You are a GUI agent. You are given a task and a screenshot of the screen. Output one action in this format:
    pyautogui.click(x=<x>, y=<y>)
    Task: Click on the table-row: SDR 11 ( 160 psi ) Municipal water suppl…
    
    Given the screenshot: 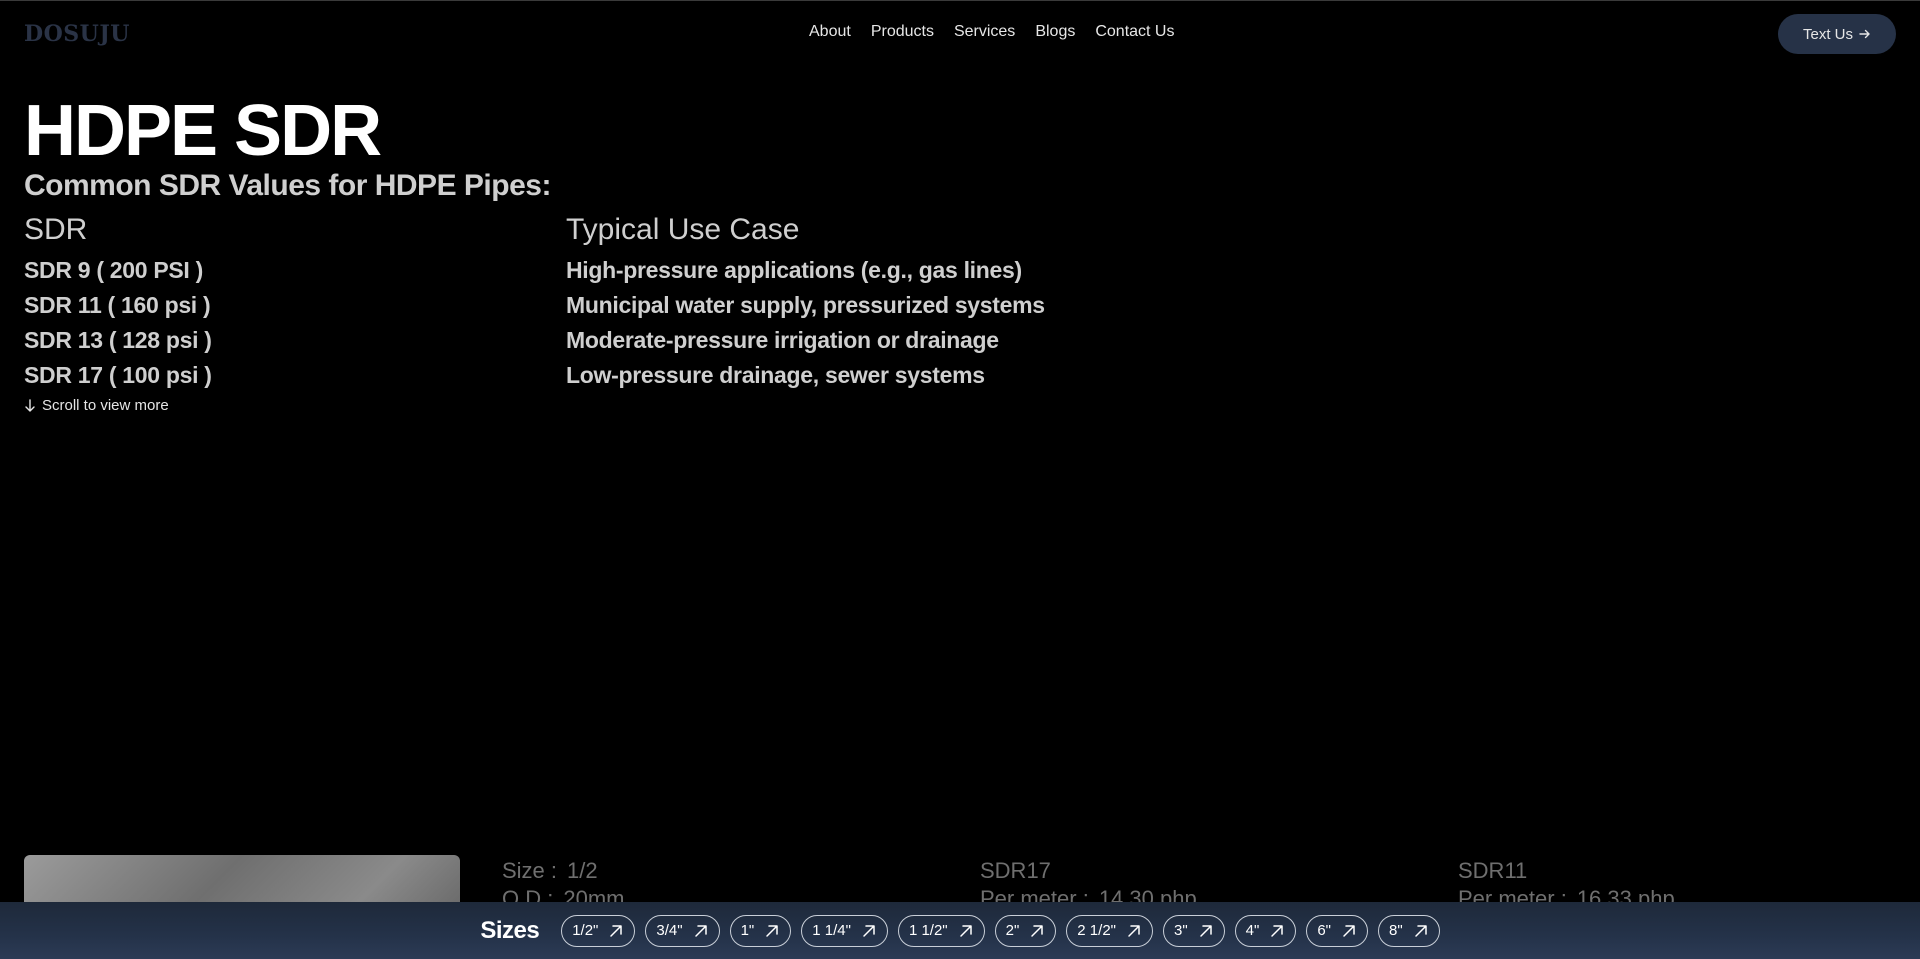 What is the action you would take?
    pyautogui.click(x=574, y=305)
    